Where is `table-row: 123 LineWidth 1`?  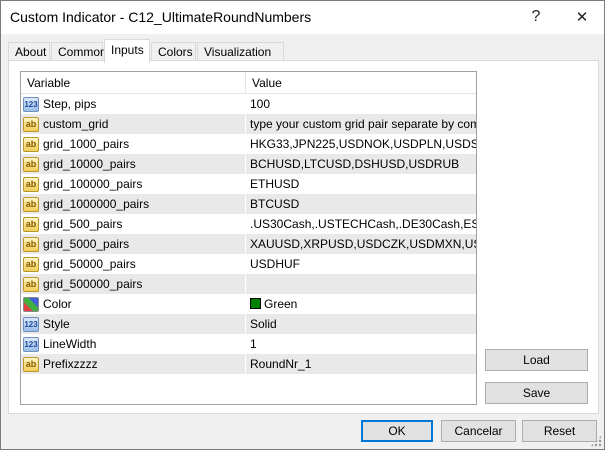
table-row: 123 LineWidth 1 is located at coordinates (248, 344).